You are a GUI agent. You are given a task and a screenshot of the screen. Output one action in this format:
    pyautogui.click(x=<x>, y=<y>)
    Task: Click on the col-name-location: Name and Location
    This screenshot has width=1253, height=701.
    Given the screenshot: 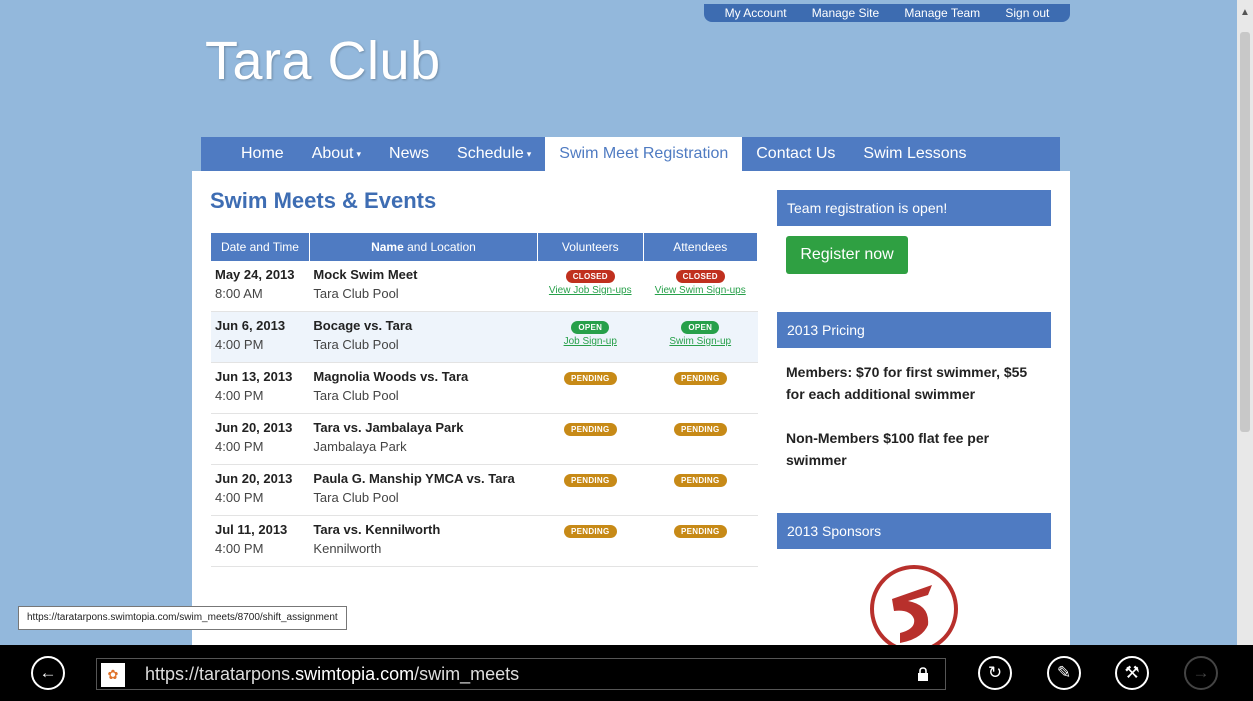 What is the action you would take?
    pyautogui.click(x=424, y=247)
    